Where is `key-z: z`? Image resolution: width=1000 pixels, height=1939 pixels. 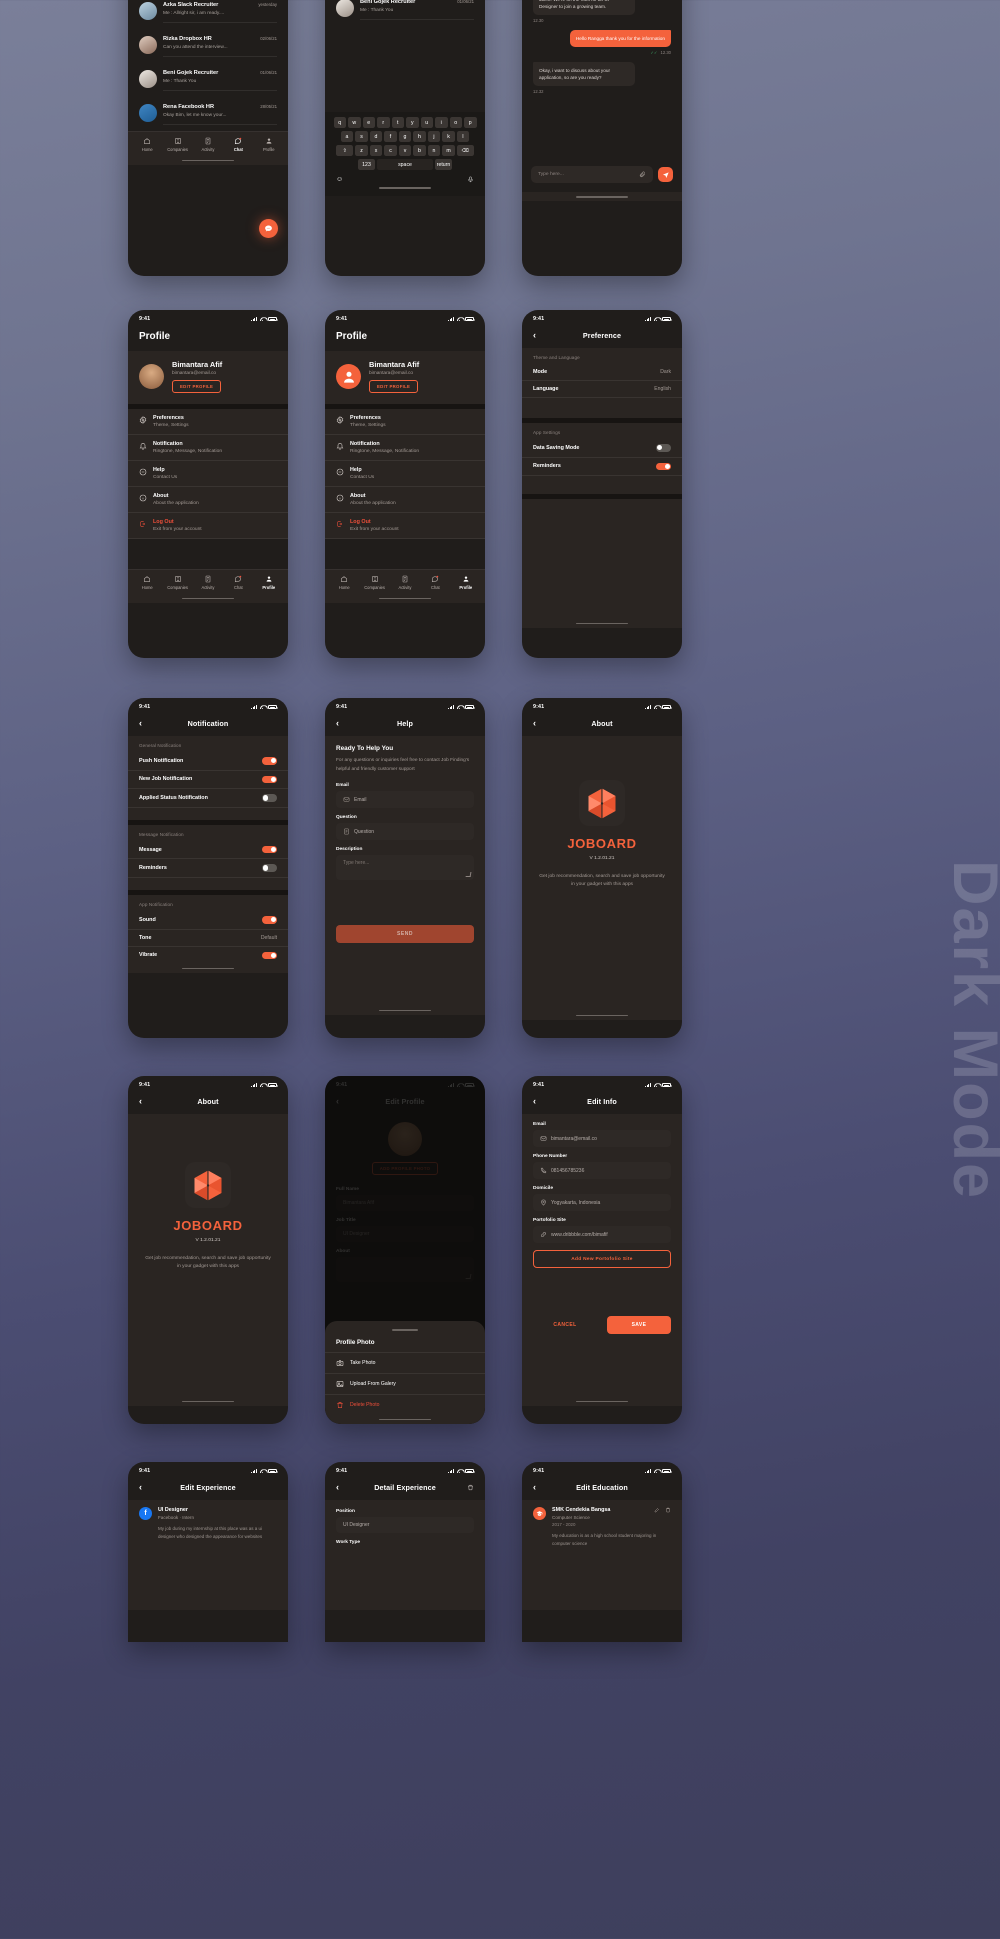
key-z: z is located at coordinates (361, 150).